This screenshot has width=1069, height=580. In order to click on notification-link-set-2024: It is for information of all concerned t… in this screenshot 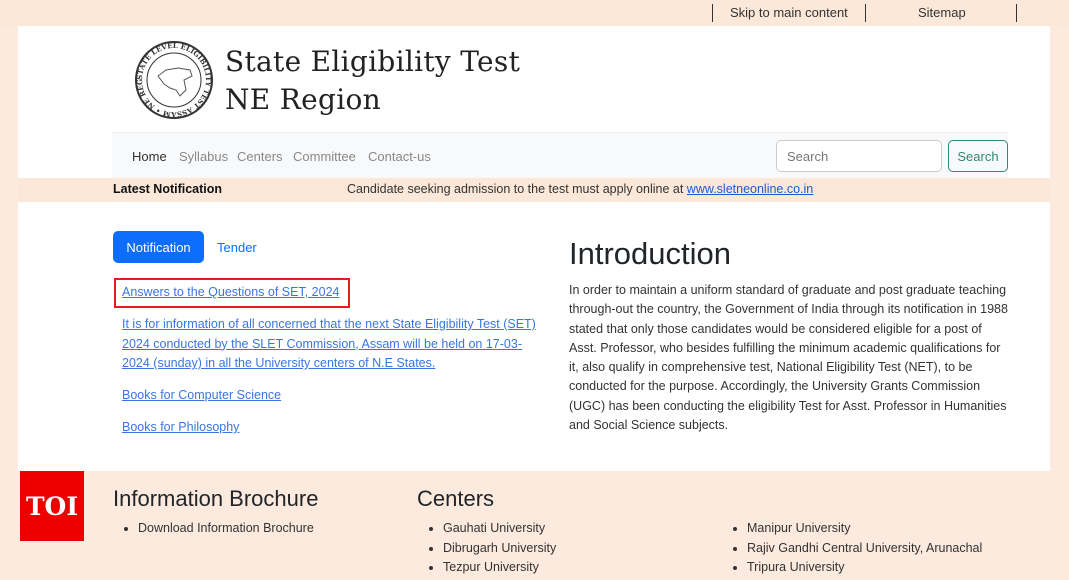, I will do `click(334, 344)`.